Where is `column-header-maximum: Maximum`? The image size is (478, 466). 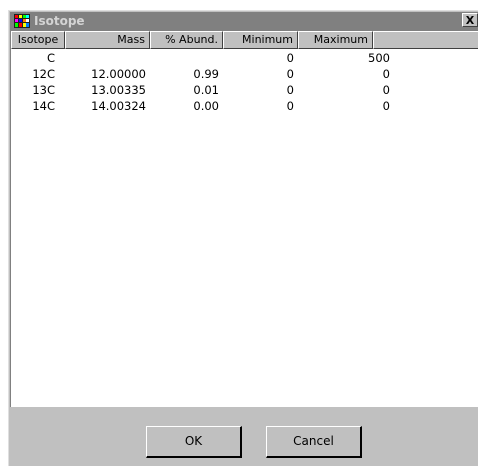
column-header-maximum: Maximum is located at coordinates (335, 40).